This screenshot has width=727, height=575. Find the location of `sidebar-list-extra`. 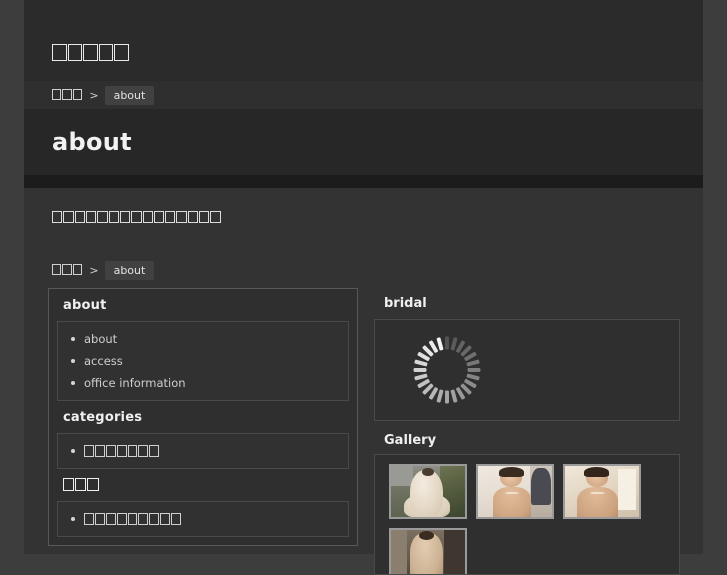

sidebar-list-extra is located at coordinates (203, 519).